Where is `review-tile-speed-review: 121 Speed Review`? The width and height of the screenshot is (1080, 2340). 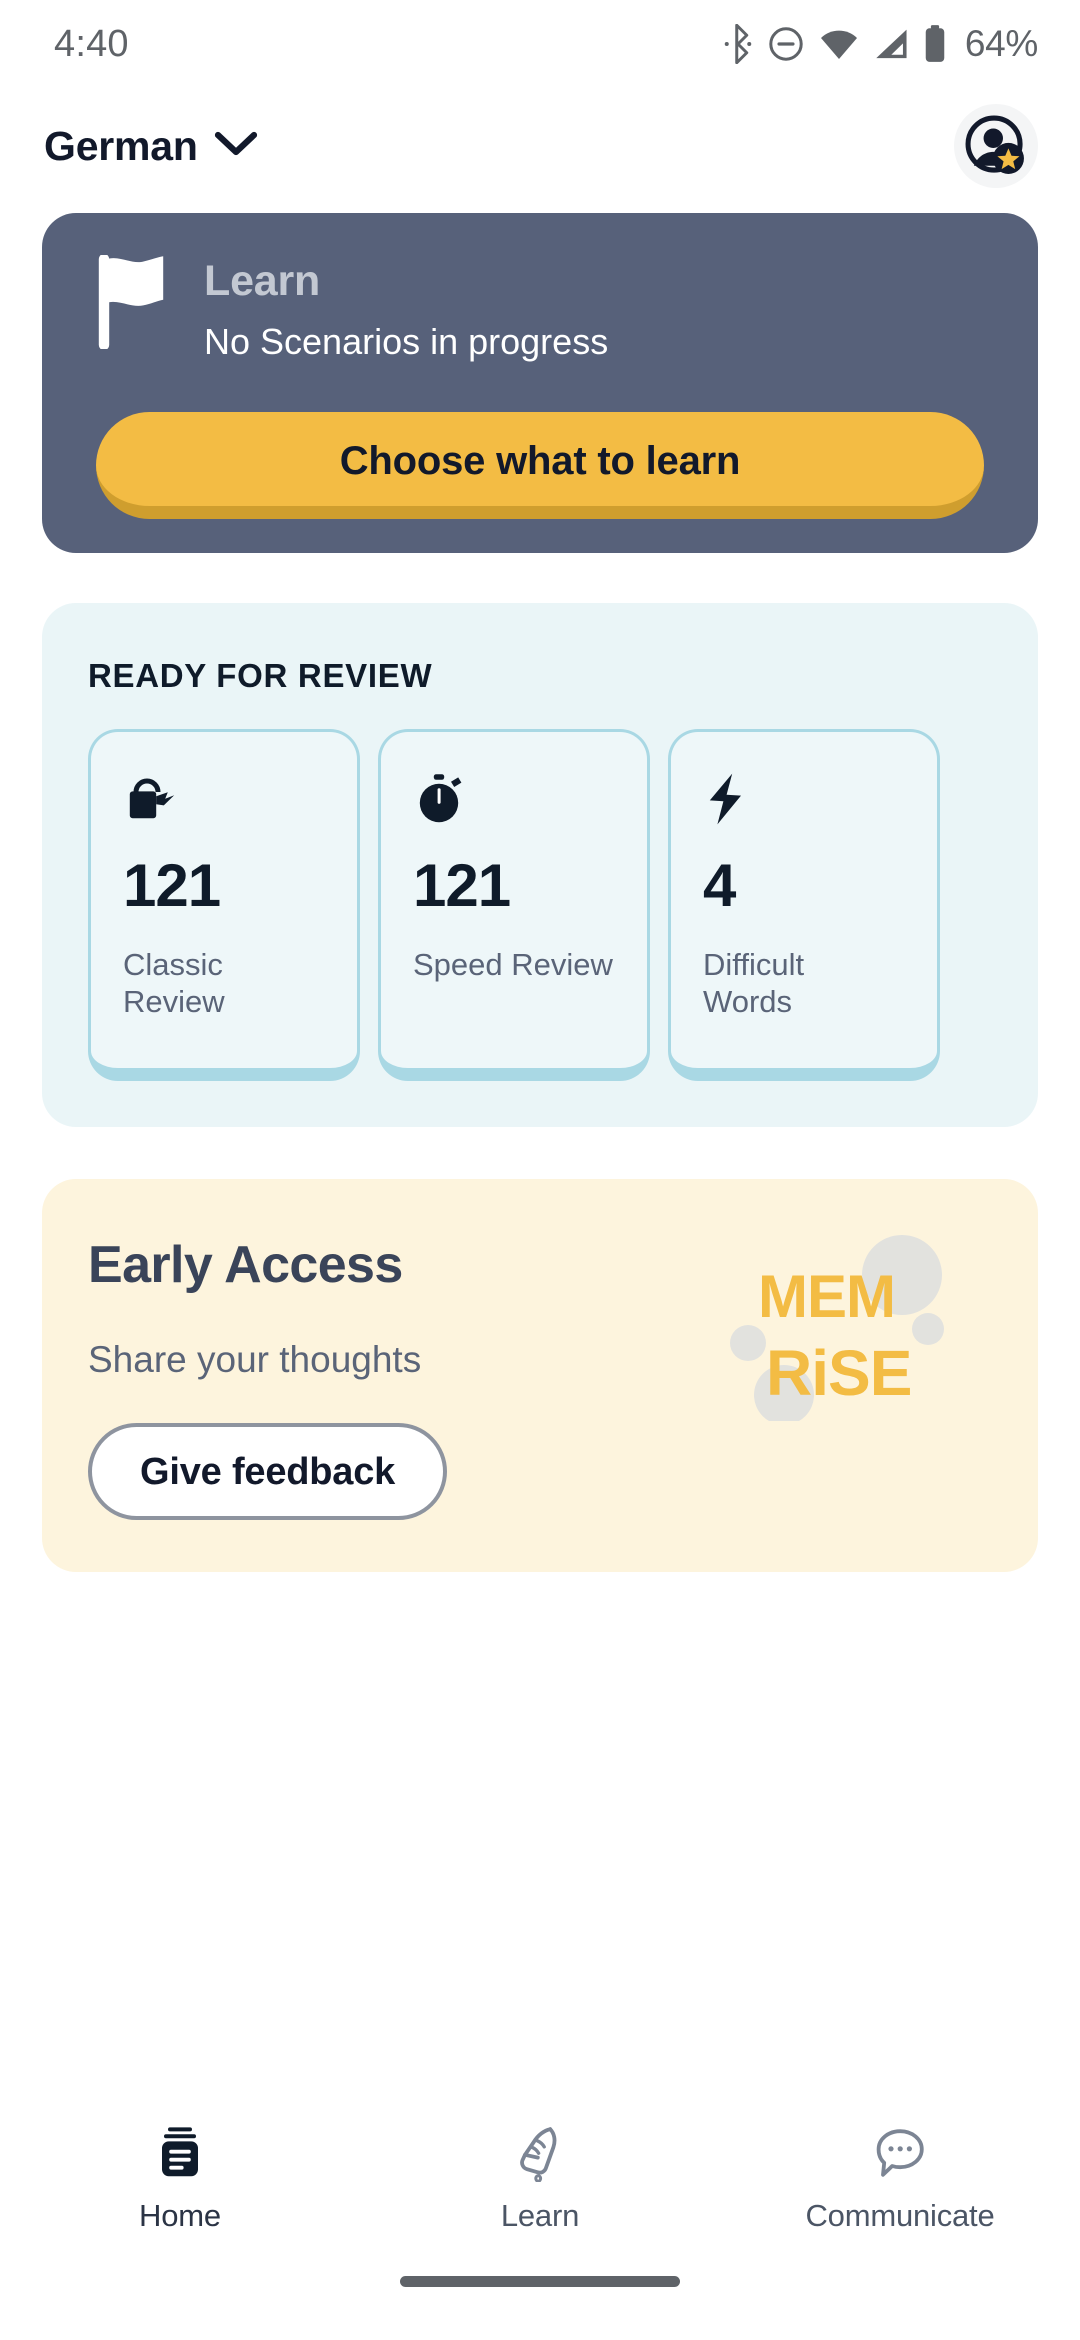
review-tile-speed-review: 121 Speed Review is located at coordinates (514, 904).